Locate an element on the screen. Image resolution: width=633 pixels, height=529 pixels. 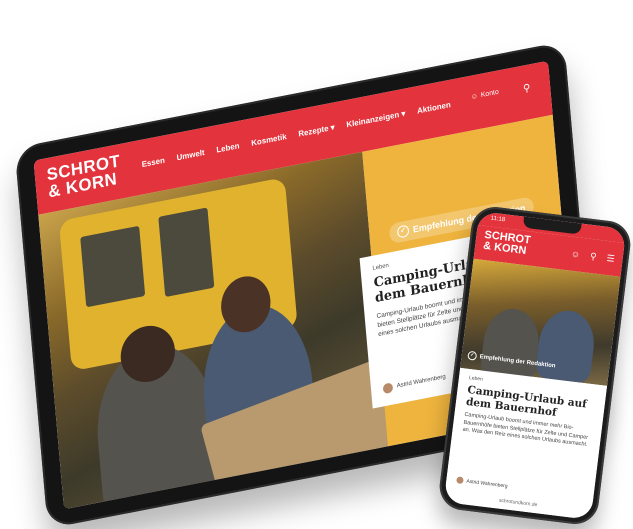
nav-item-kosmetik: Kosmetik is located at coordinates (269, 140).